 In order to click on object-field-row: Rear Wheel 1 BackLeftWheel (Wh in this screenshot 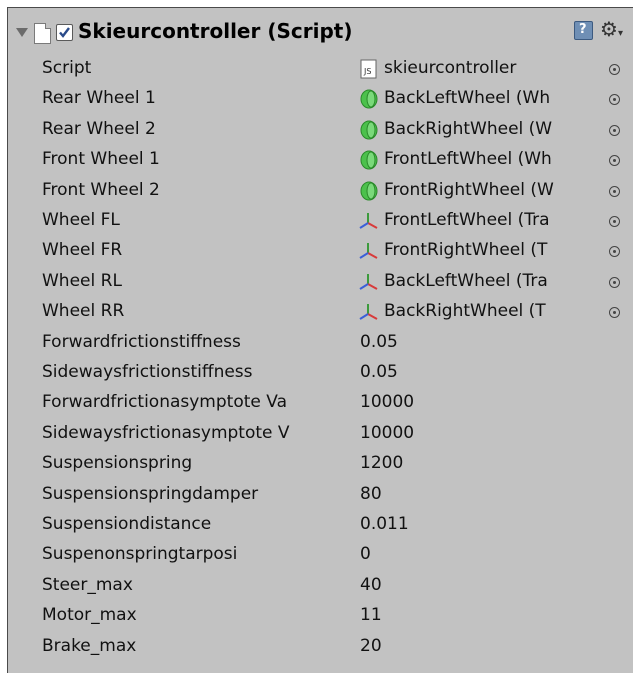, I will do `click(320, 100)`.